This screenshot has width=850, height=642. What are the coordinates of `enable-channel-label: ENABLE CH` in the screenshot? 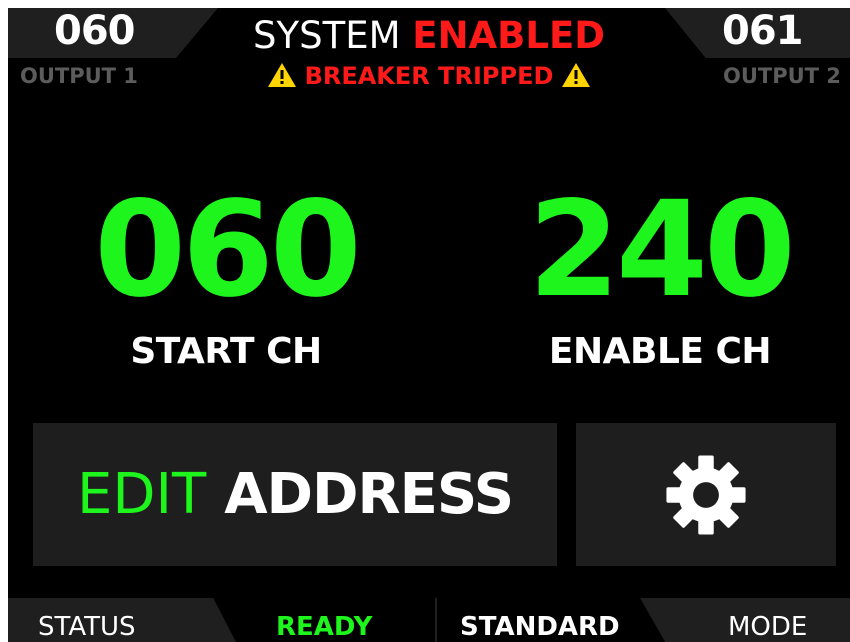 It's located at (660, 351).